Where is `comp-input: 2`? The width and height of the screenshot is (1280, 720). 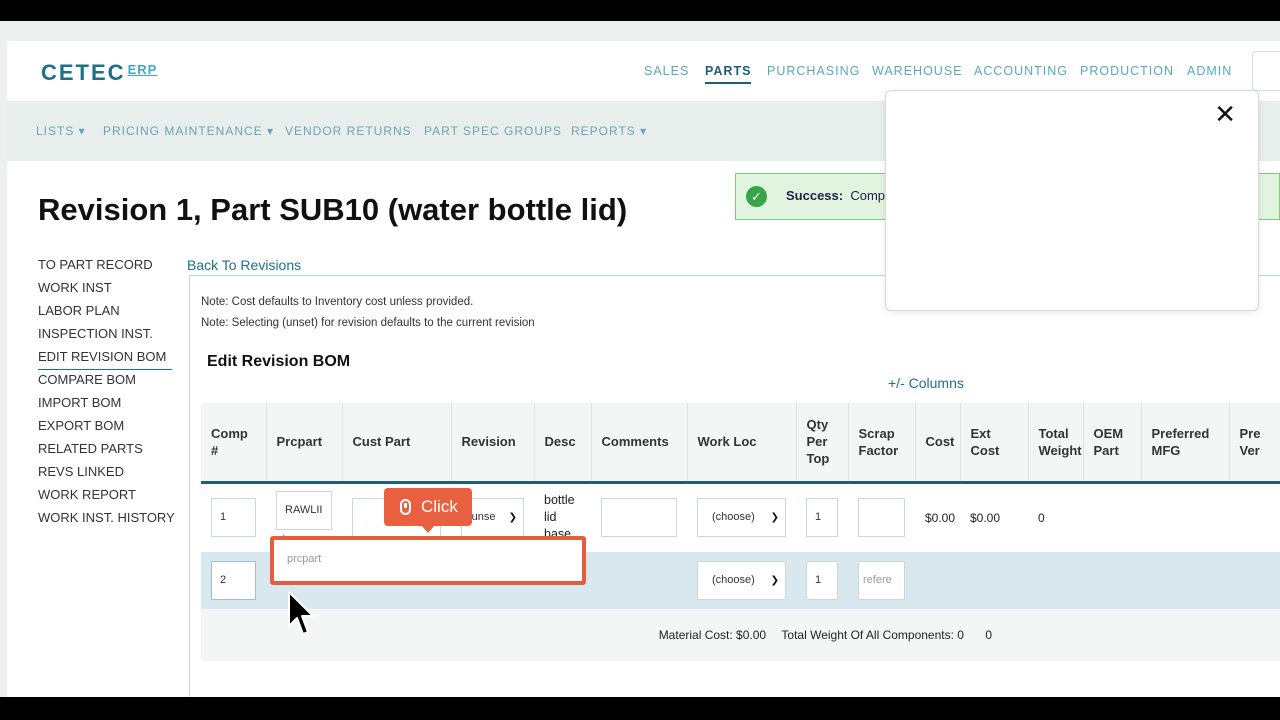
comp-input: 2 is located at coordinates (233, 580).